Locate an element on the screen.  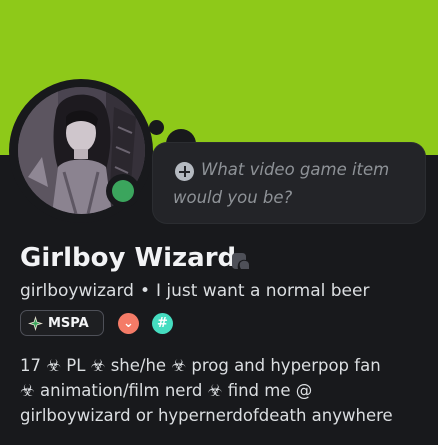
nickname-icon is located at coordinates (240, 261).